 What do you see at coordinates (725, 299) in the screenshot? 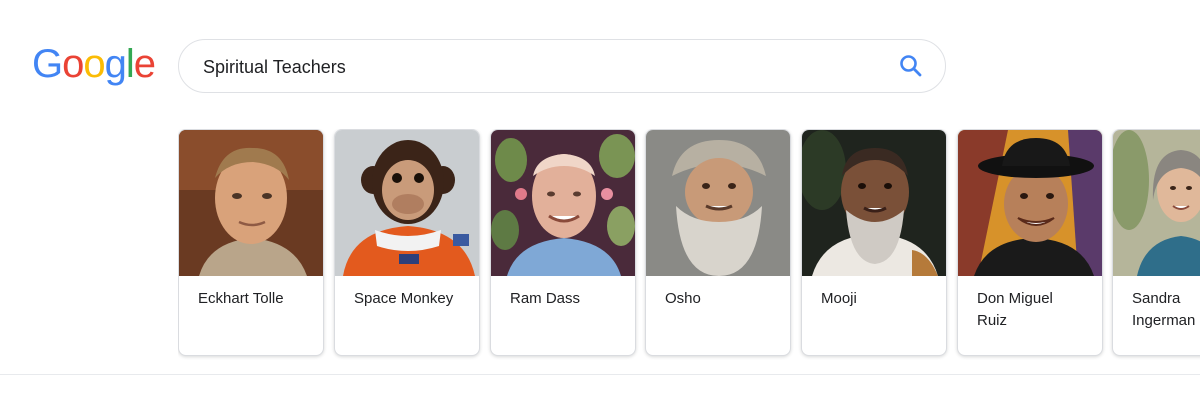
I see `person-name: Osho` at bounding box center [725, 299].